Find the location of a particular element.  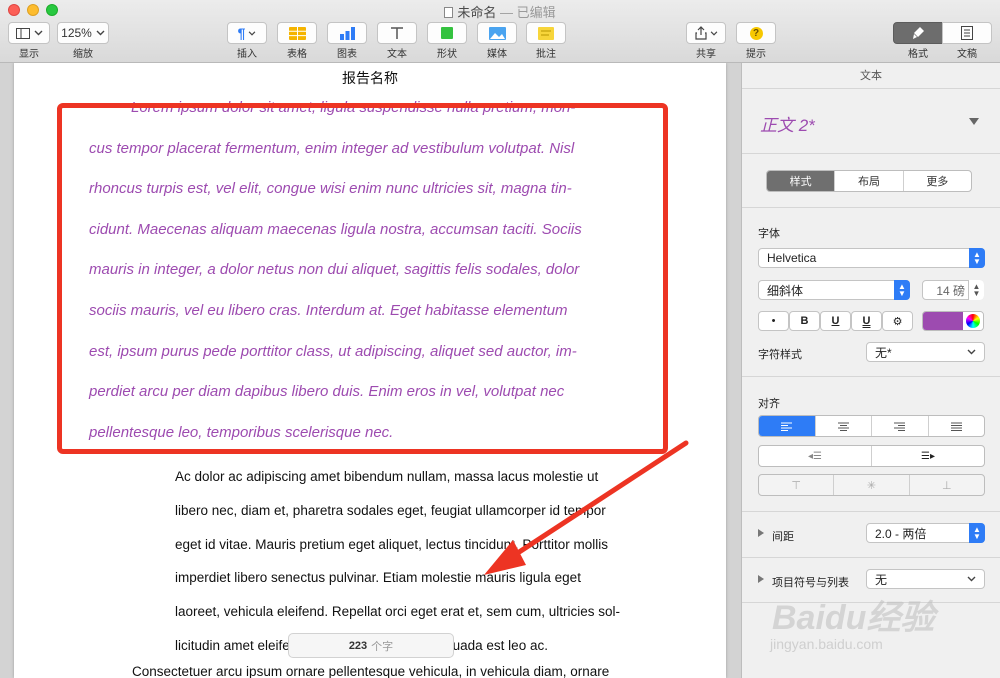

share-button is located at coordinates (706, 33).